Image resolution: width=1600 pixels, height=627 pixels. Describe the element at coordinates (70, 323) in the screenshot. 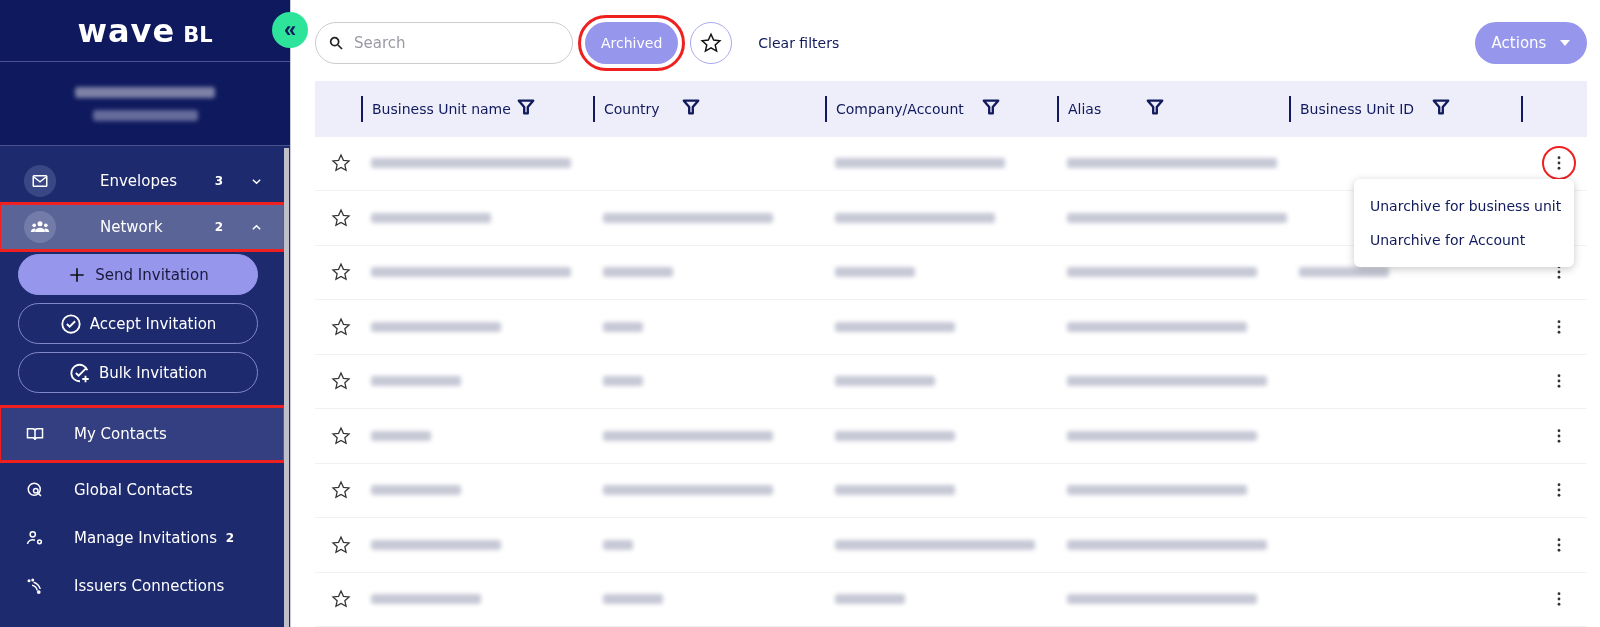

I see `check-circle-icon` at that location.